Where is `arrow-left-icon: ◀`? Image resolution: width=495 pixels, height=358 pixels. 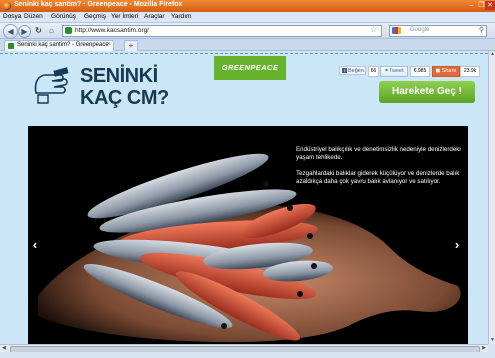
arrow-left-icon: ◀ is located at coordinates (10, 31).